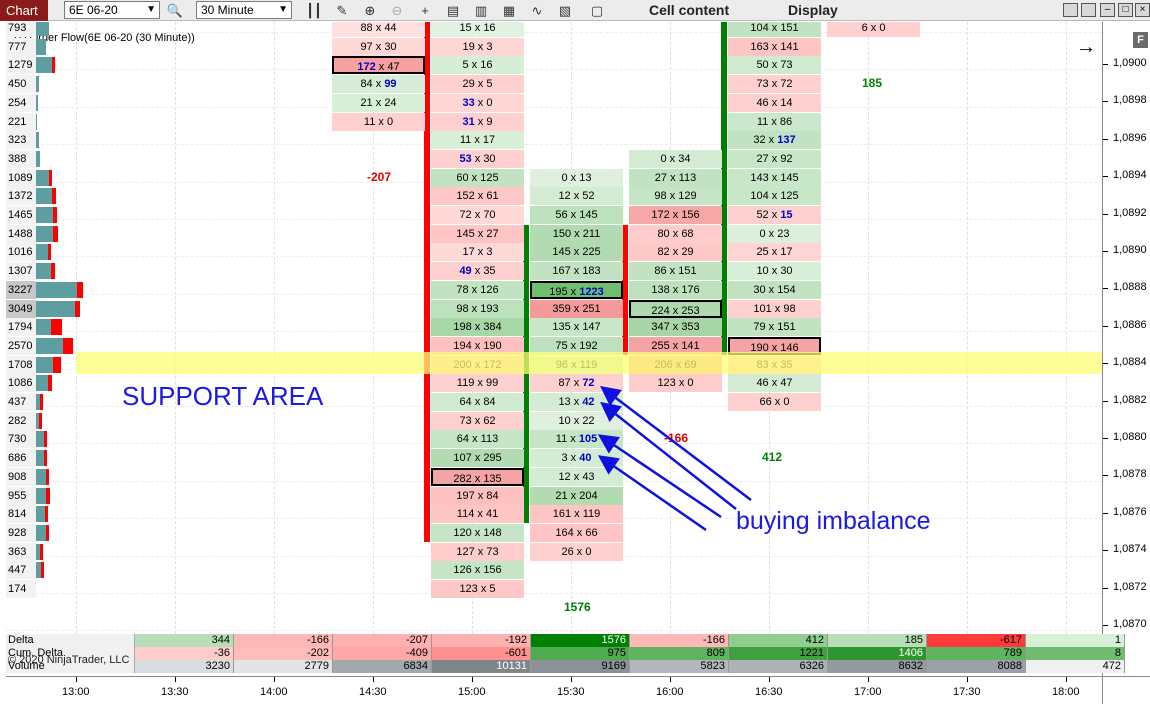 The width and height of the screenshot is (1150, 704). What do you see at coordinates (1142, 10) in the screenshot?
I see `close-button: ×` at bounding box center [1142, 10].